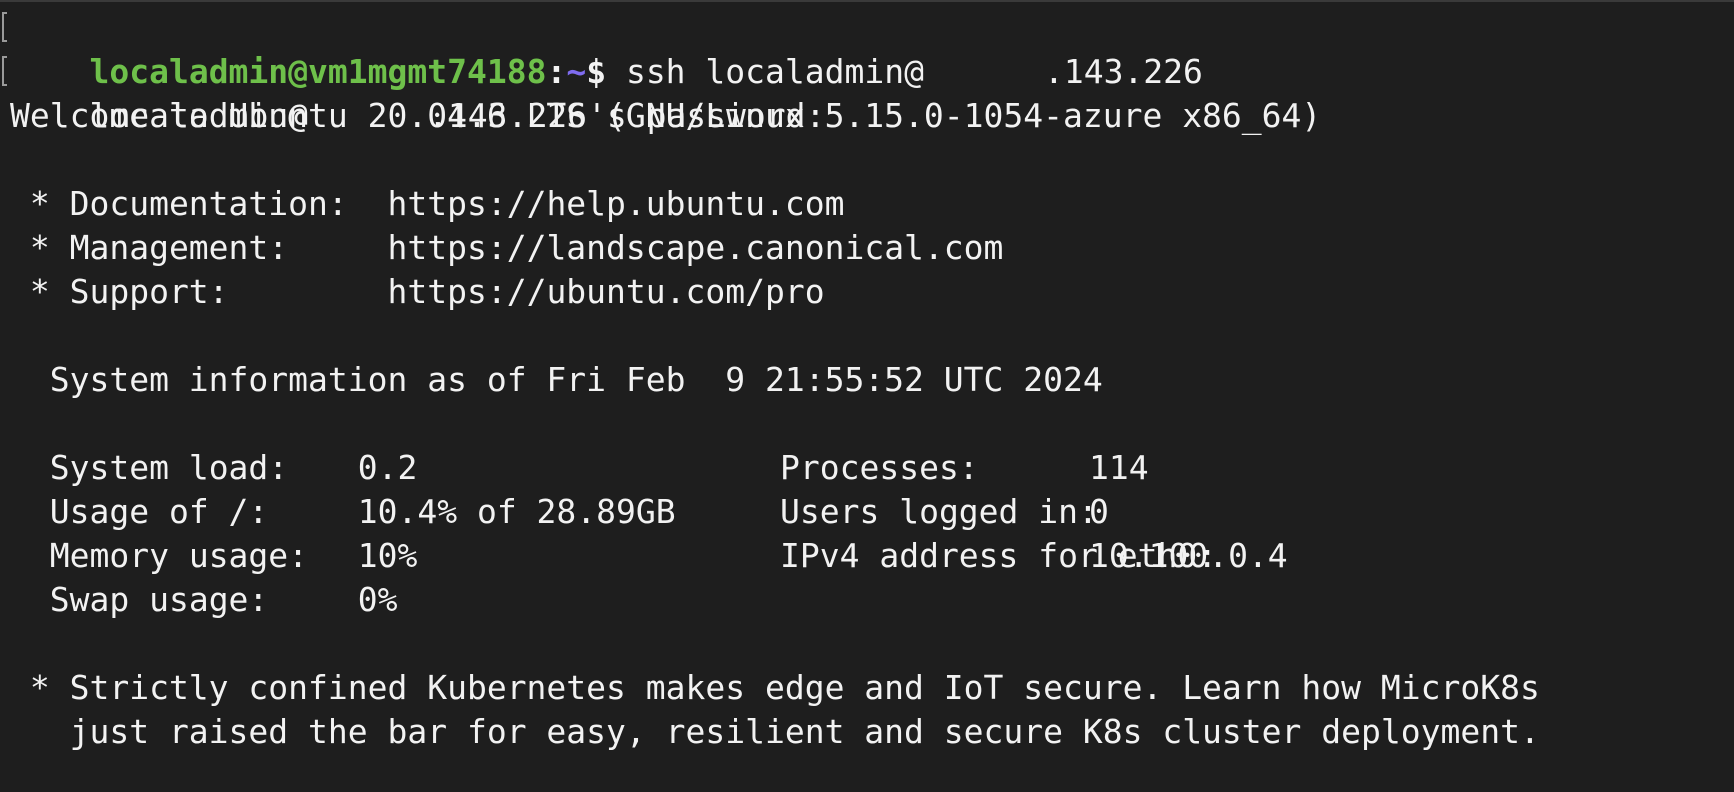  What do you see at coordinates (387, 555) in the screenshot?
I see `sysinfo-value: 10%` at bounding box center [387, 555].